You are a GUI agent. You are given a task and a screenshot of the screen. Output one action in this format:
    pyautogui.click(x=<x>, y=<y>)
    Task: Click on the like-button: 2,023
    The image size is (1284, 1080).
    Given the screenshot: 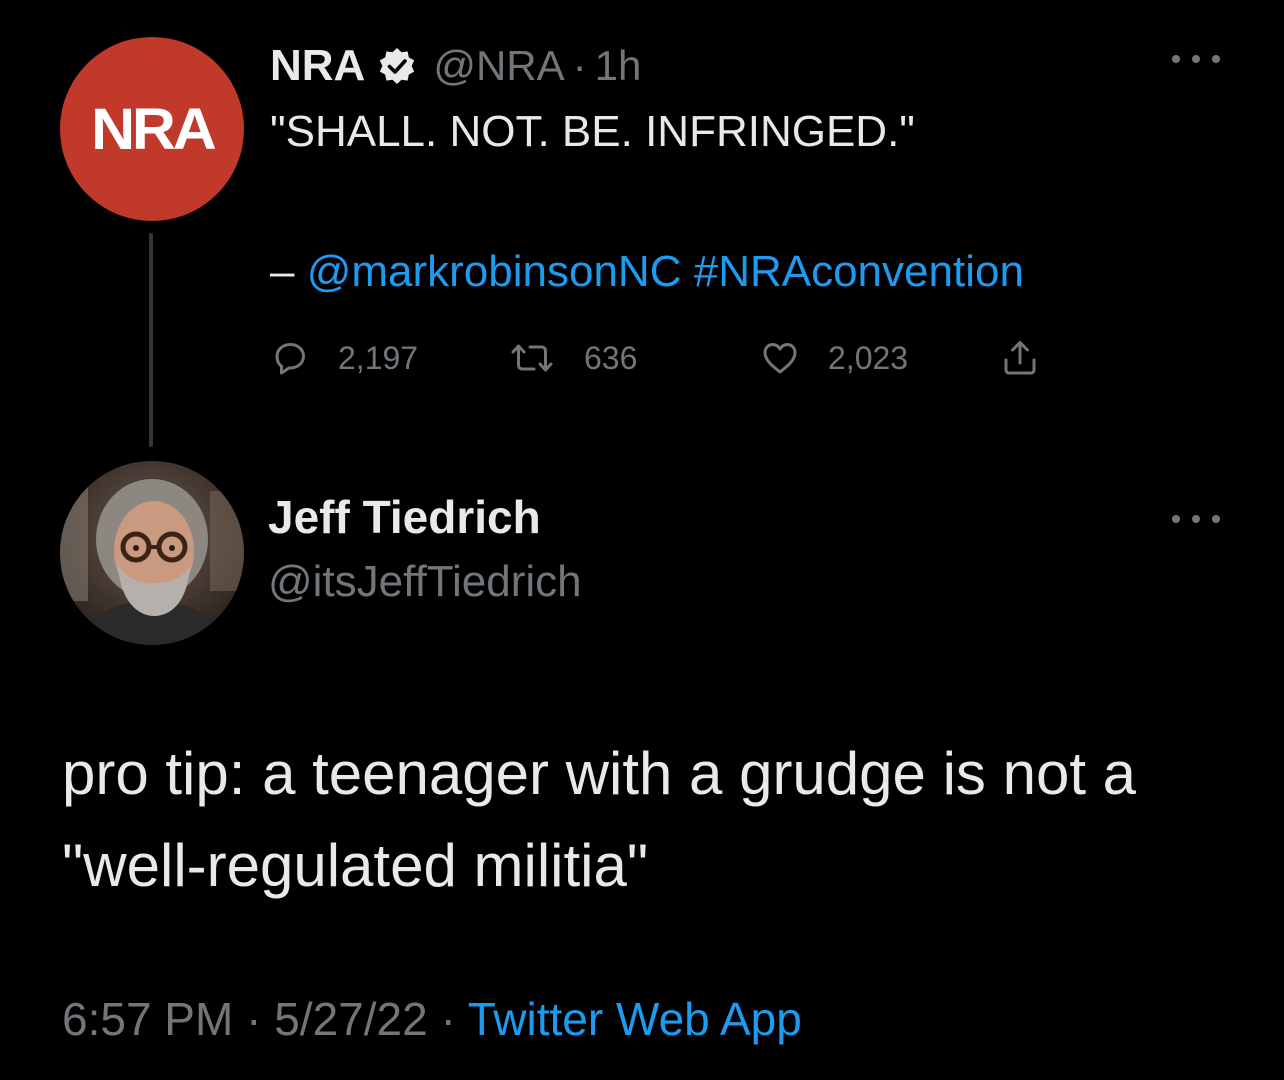 What is the action you would take?
    pyautogui.click(x=834, y=358)
    